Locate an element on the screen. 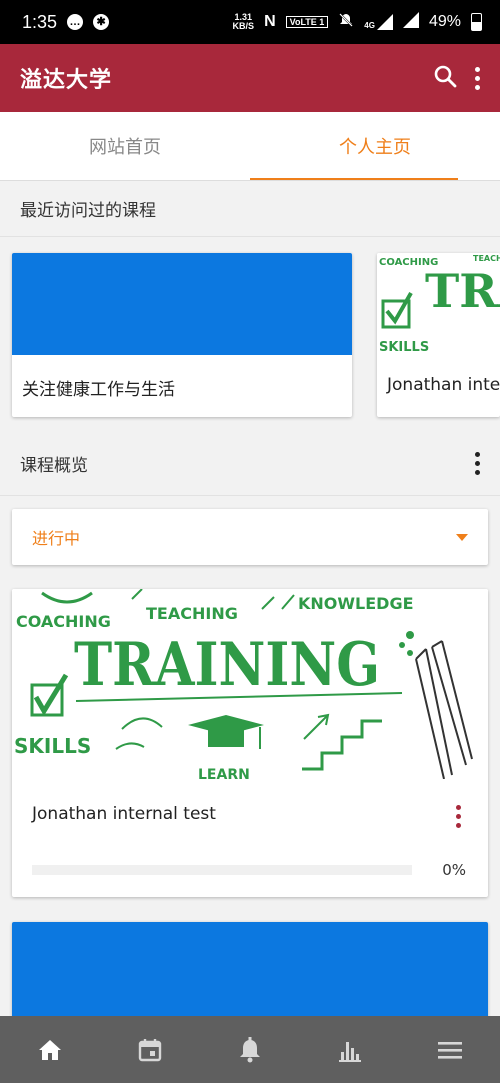  tab-dashboard: 个人主页 is located at coordinates (375, 146).